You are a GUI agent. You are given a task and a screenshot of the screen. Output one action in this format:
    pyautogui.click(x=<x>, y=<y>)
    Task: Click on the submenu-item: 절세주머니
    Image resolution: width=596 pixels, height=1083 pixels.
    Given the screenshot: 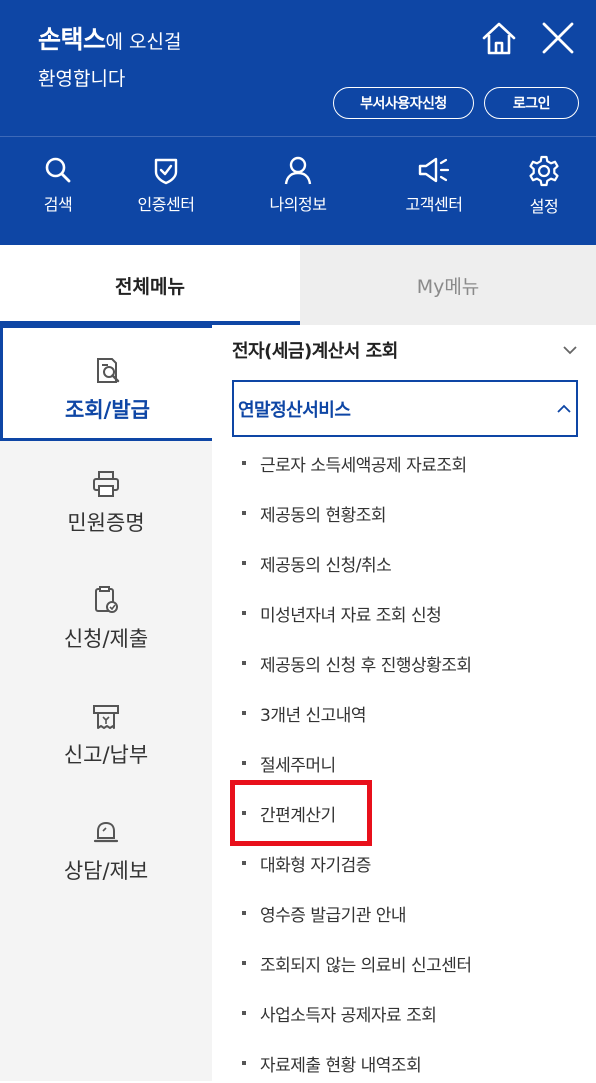 What is the action you would take?
    pyautogui.click(x=289, y=763)
    